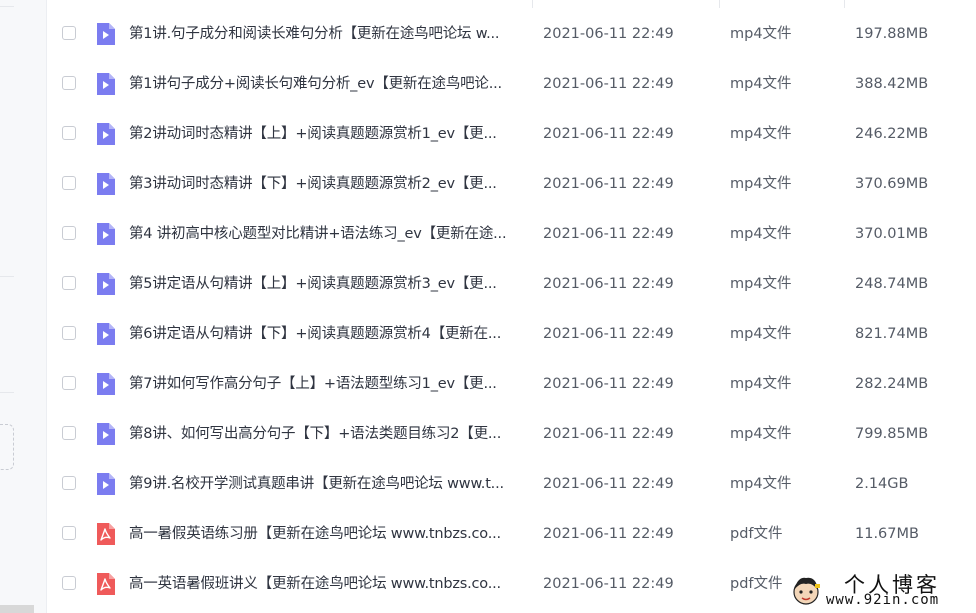  I want to click on file-size: 370.01MB, so click(892, 234).